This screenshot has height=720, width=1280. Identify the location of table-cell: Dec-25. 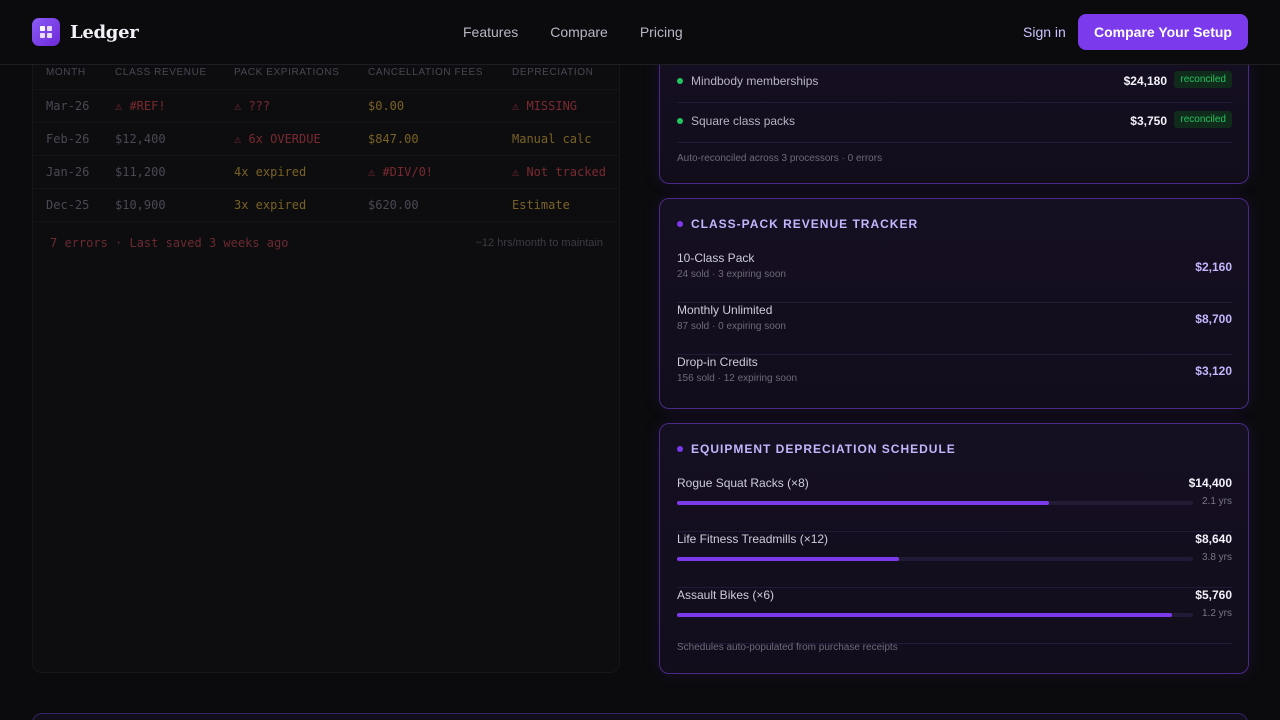
(68, 205).